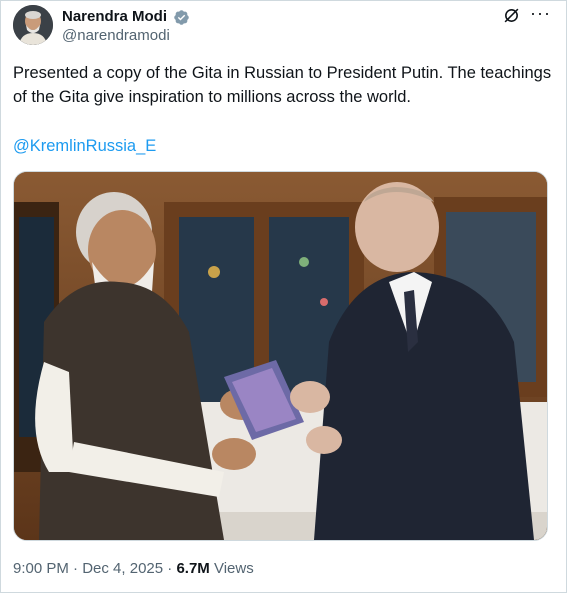 The width and height of the screenshot is (567, 593). I want to click on post-metadata: 9:00 PM · Dec 4, 2025 · 6.7M Views, so click(133, 569).